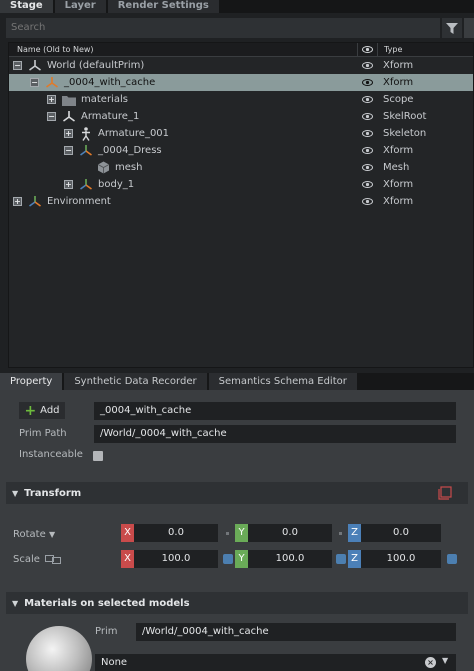 The image size is (474, 671). I want to click on column-type-header: Type, so click(425, 49).